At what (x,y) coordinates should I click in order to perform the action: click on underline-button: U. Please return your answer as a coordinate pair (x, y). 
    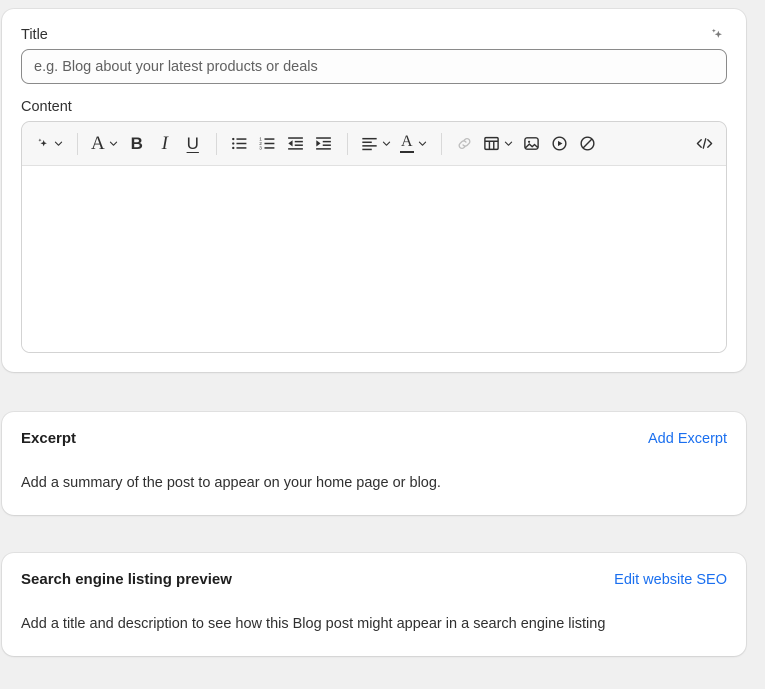
    Looking at the image, I should click on (193, 144).